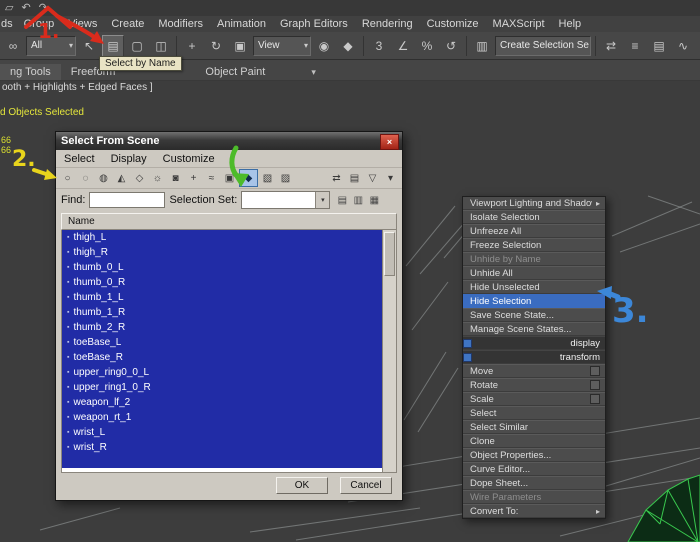 This screenshot has width=700, height=542. What do you see at coordinates (161, 46) in the screenshot?
I see `window-crossing-icon: ◫` at bounding box center [161, 46].